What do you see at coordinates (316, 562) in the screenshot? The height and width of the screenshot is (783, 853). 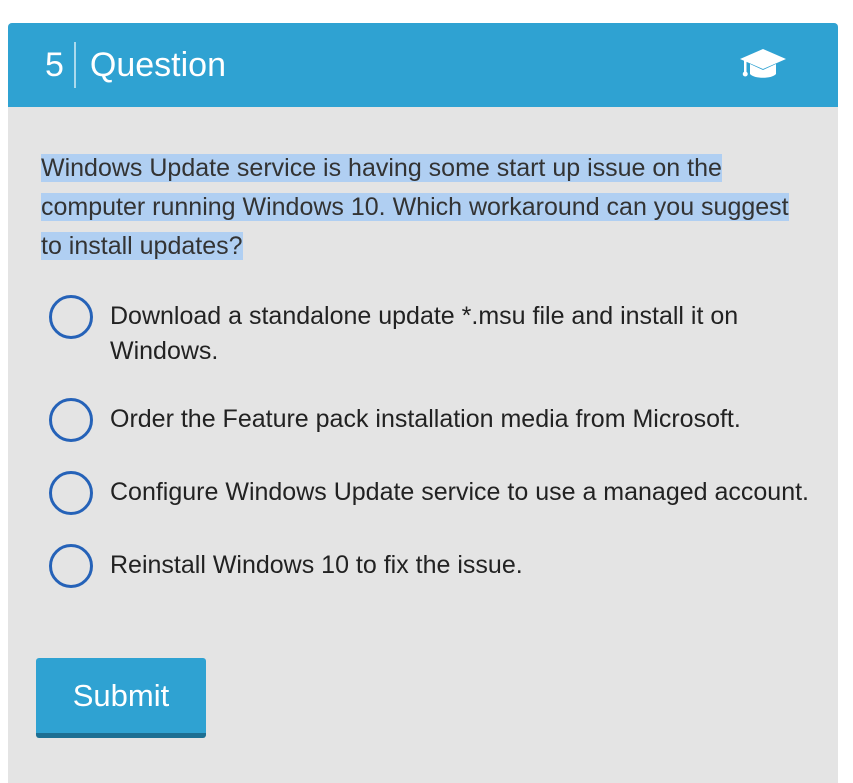 I see `answer-option-label: Reinstall Windows 10 to fix the issue.` at bounding box center [316, 562].